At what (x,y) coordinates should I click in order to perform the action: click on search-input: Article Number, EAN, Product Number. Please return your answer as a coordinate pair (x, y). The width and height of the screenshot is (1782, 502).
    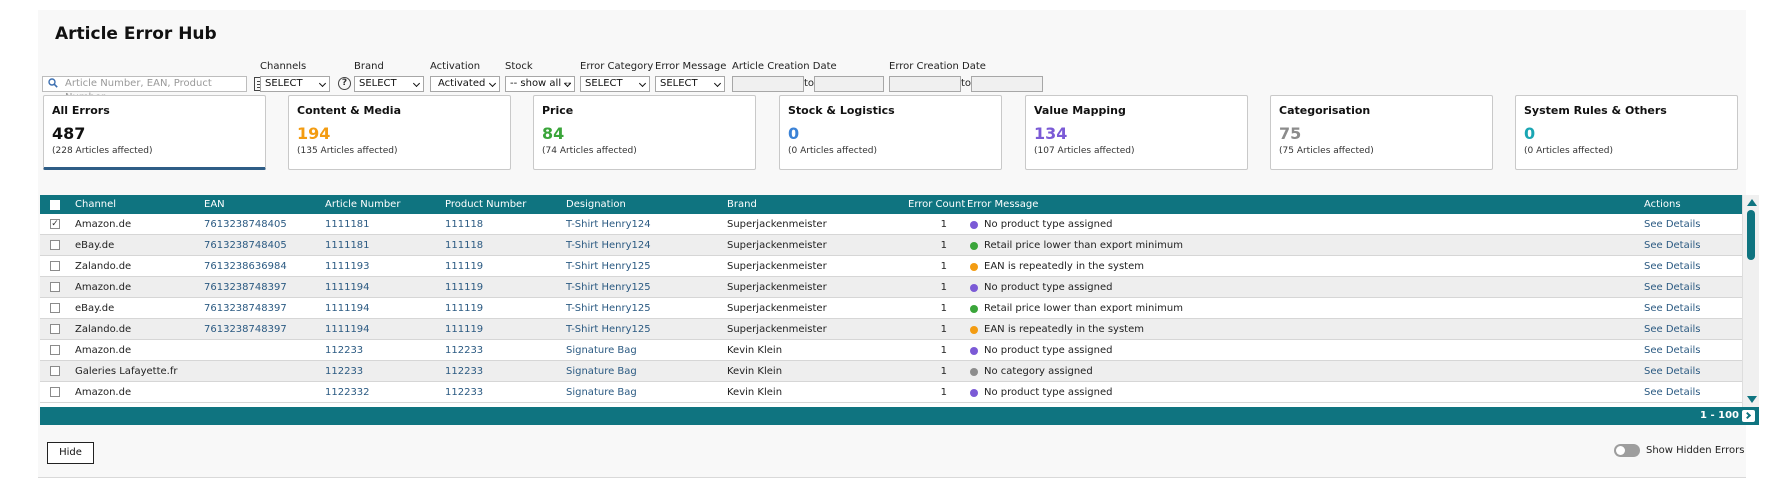
    Looking at the image, I should click on (144, 89).